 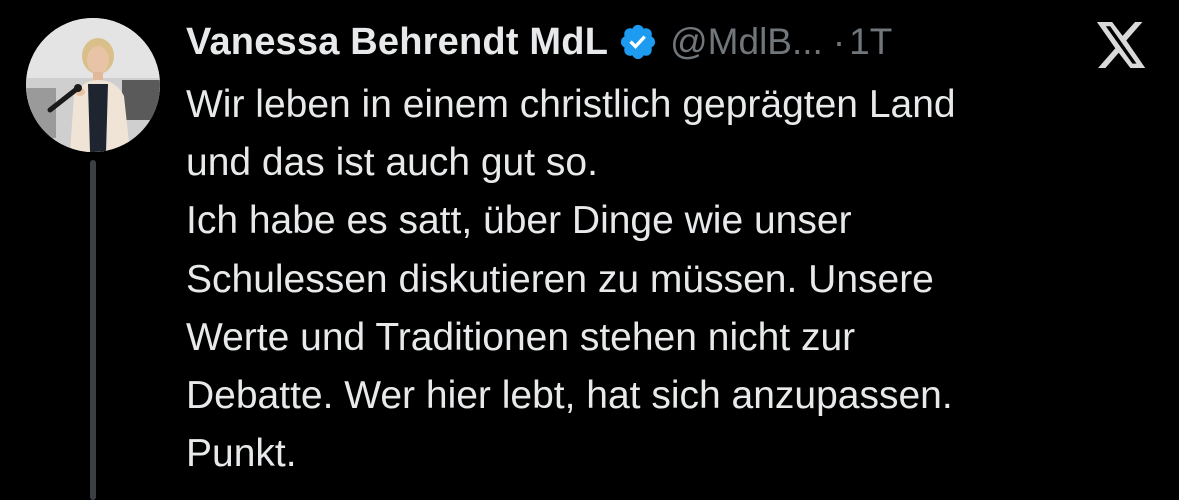 I want to click on avatar-column, so click(x=93, y=259).